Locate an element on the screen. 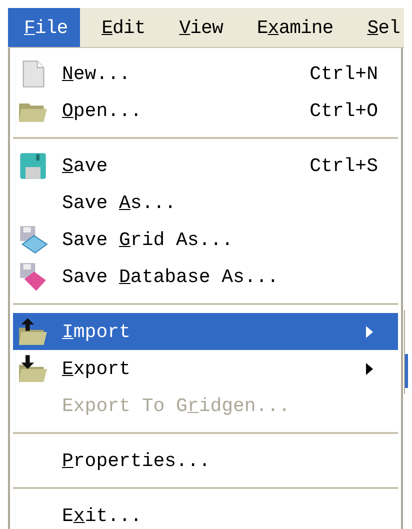 This screenshot has height=529, width=412. shortcut-text: Ctrl+N is located at coordinates (344, 73).